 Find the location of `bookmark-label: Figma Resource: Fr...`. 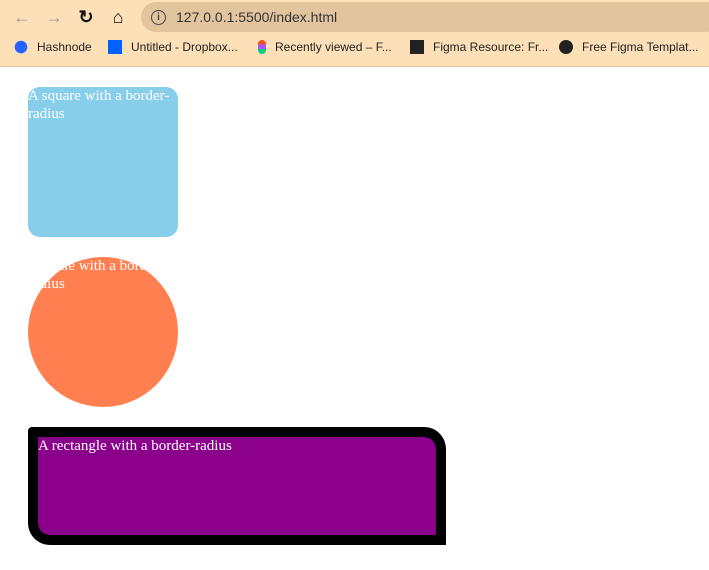

bookmark-label: Figma Resource: Fr... is located at coordinates (491, 47).